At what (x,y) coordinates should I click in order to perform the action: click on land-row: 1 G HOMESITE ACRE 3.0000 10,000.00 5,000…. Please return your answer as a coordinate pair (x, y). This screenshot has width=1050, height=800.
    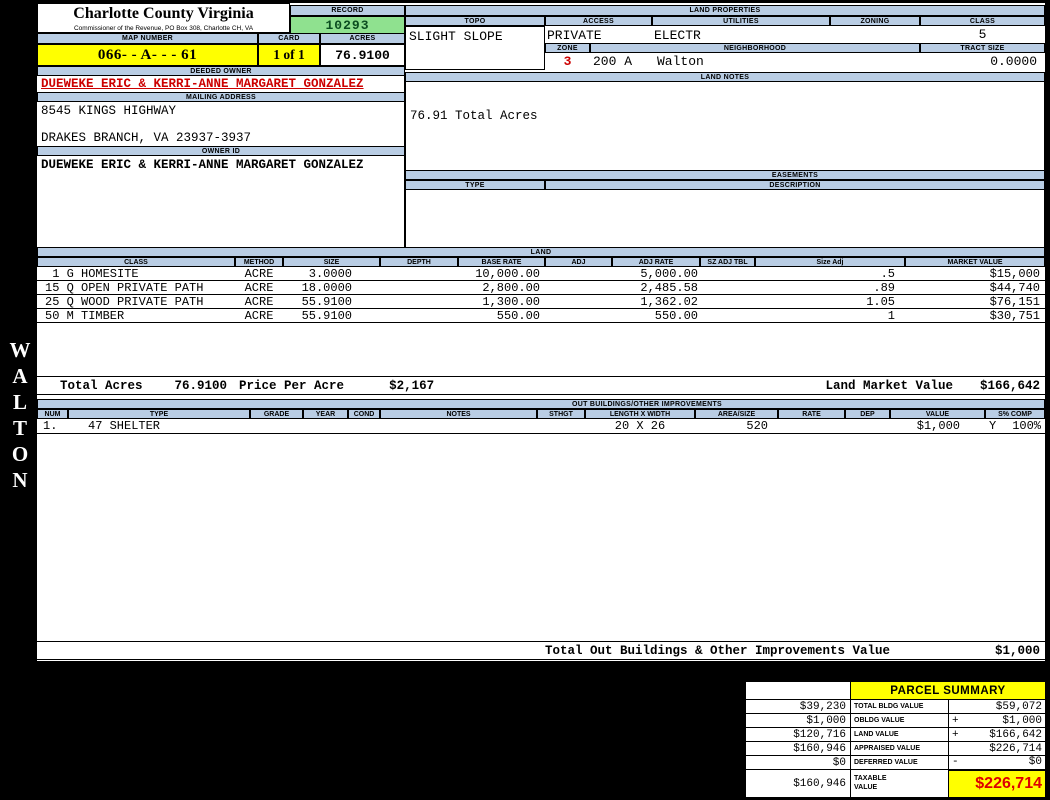
    Looking at the image, I should click on (541, 274).